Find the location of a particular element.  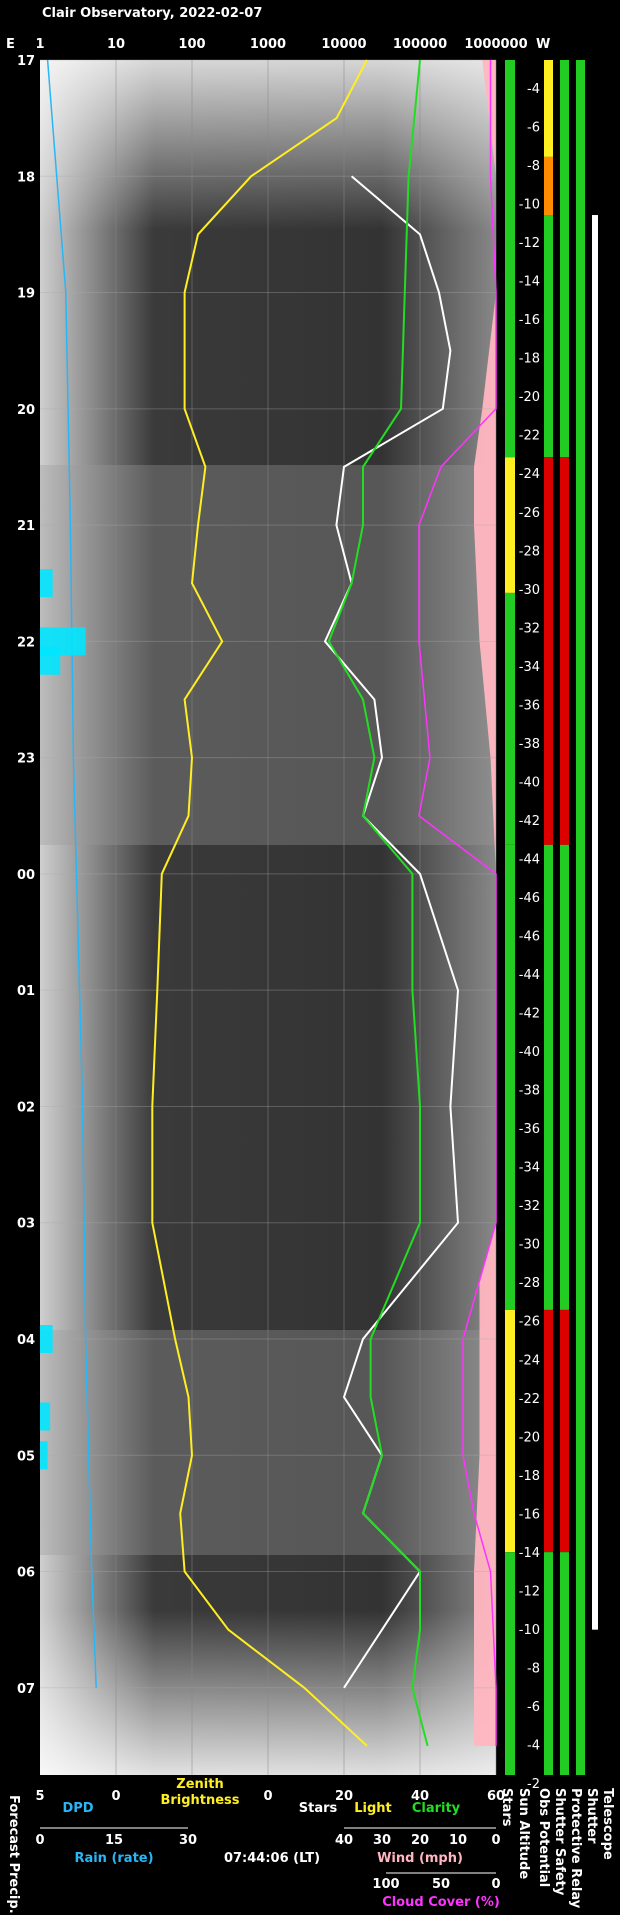

cloud-tick: 100 is located at coordinates (385, 1884).